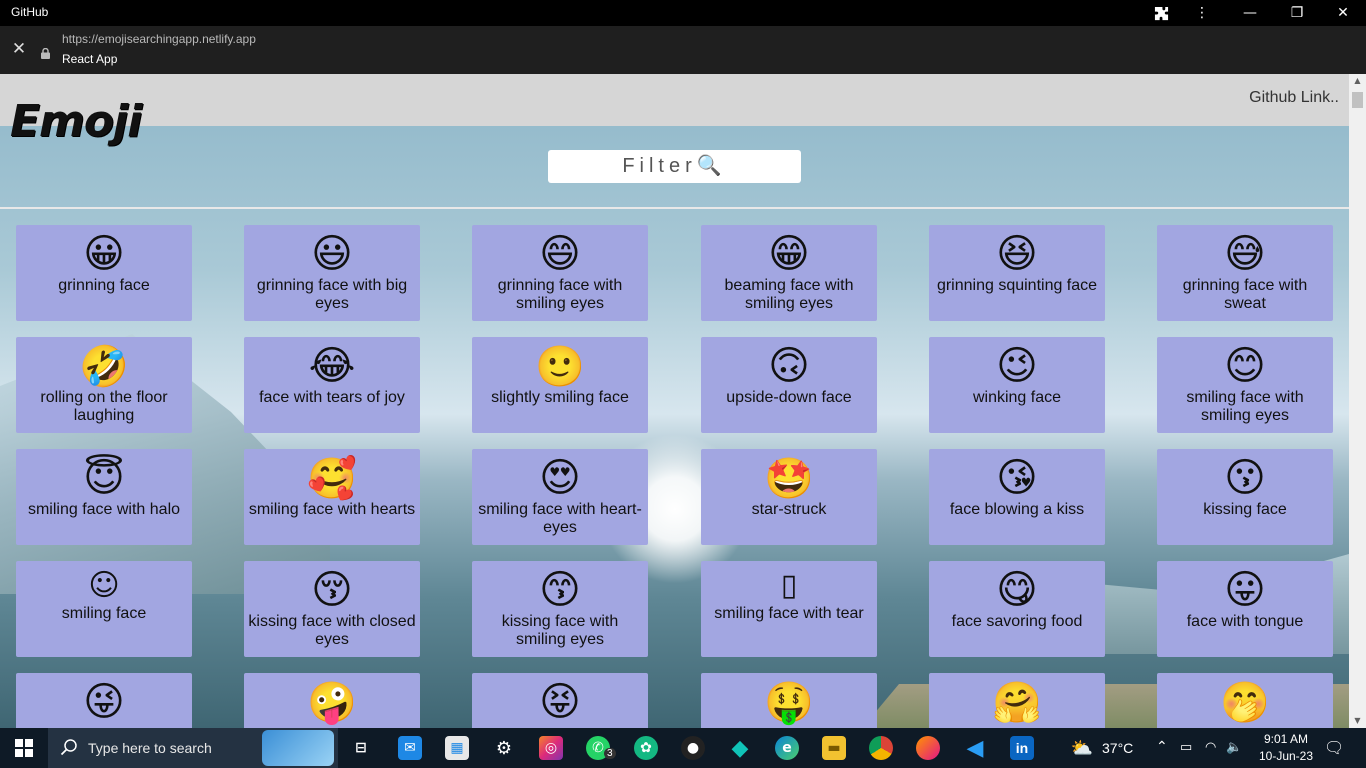  What do you see at coordinates (1245, 294) in the screenshot?
I see `emoji-name: grinning face with sweat` at bounding box center [1245, 294].